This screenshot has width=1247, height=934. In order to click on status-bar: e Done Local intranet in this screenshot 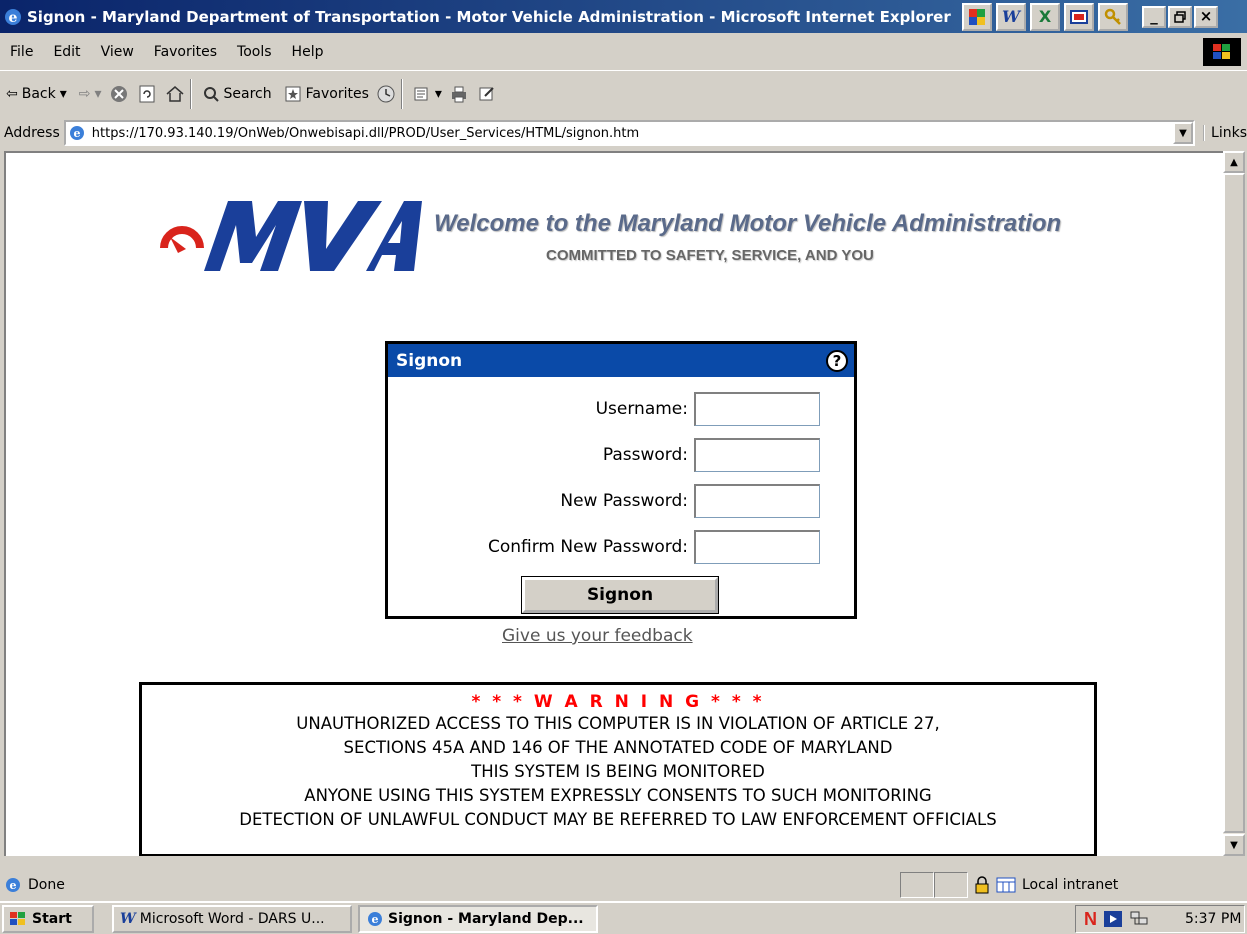, I will do `click(623, 885)`.